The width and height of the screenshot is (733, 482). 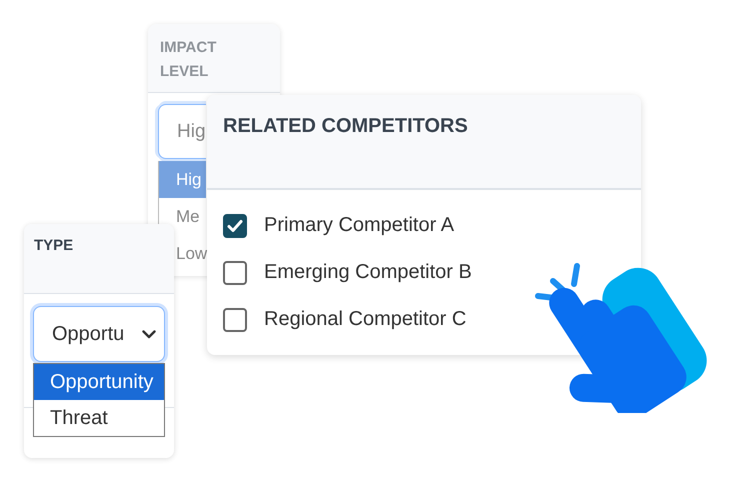 What do you see at coordinates (182, 131) in the screenshot?
I see `impact-select: Hig` at bounding box center [182, 131].